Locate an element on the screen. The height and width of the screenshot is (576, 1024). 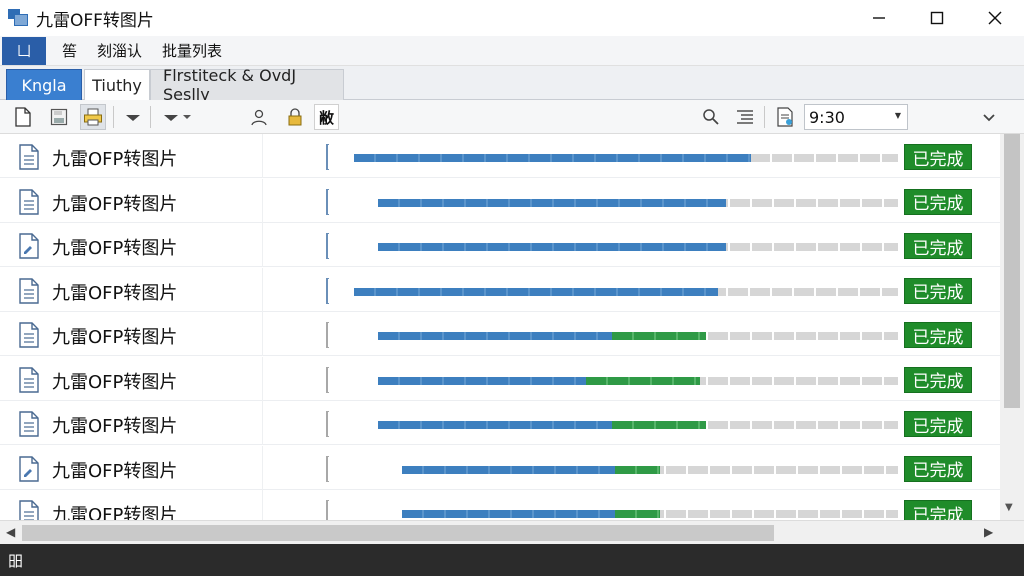
time-select: 9:30 ▼ is located at coordinates (856, 117).